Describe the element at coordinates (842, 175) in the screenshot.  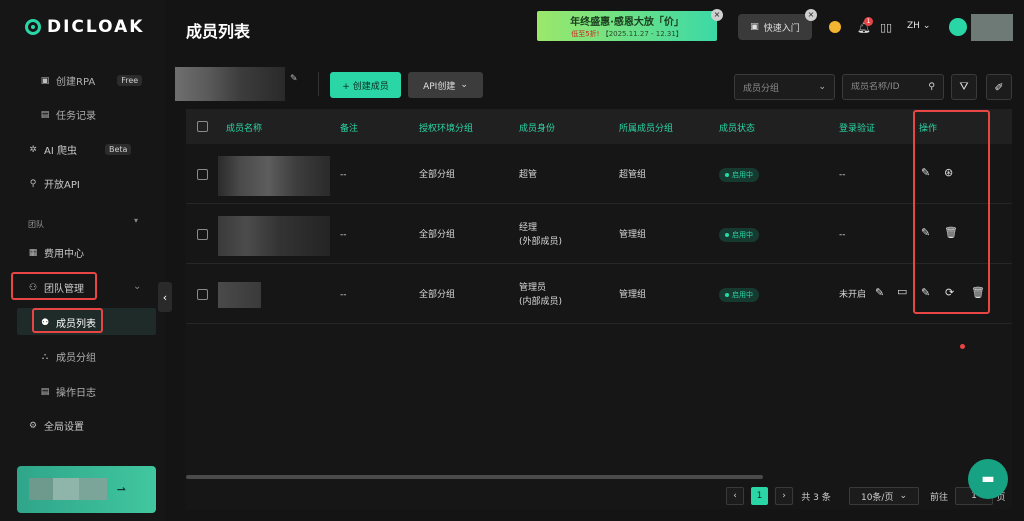
I see `login-verify-cell: --` at that location.